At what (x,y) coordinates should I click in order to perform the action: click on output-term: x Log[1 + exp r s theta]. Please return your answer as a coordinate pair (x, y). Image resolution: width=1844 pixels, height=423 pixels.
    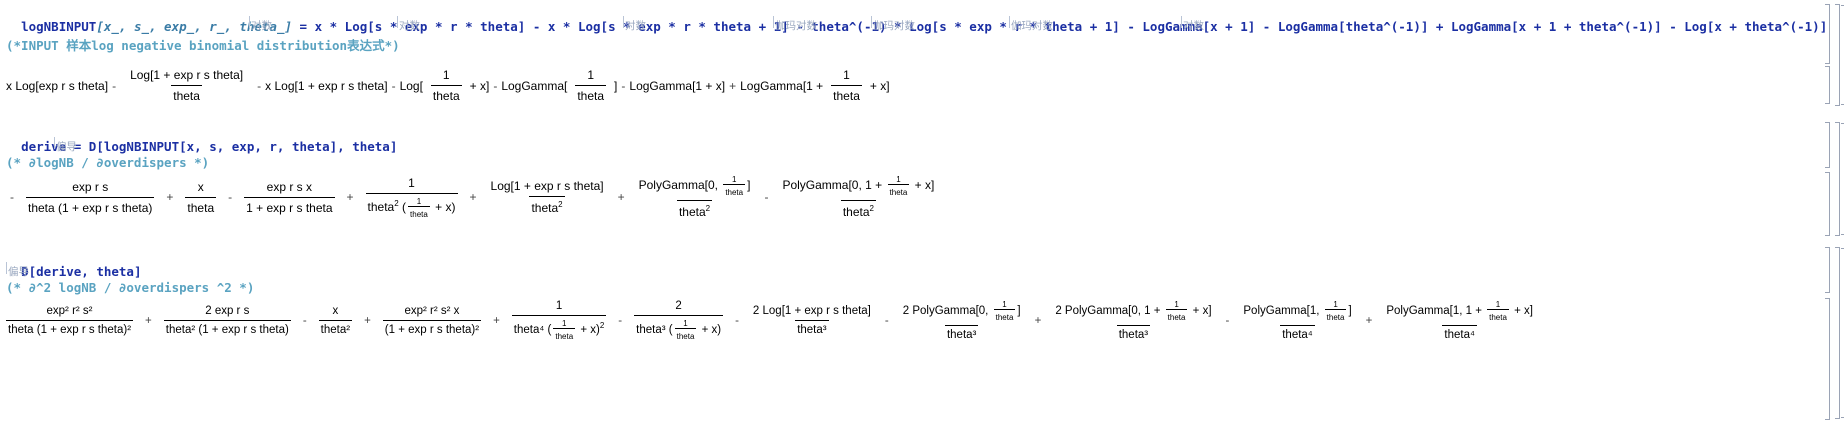
    Looking at the image, I should click on (326, 85).